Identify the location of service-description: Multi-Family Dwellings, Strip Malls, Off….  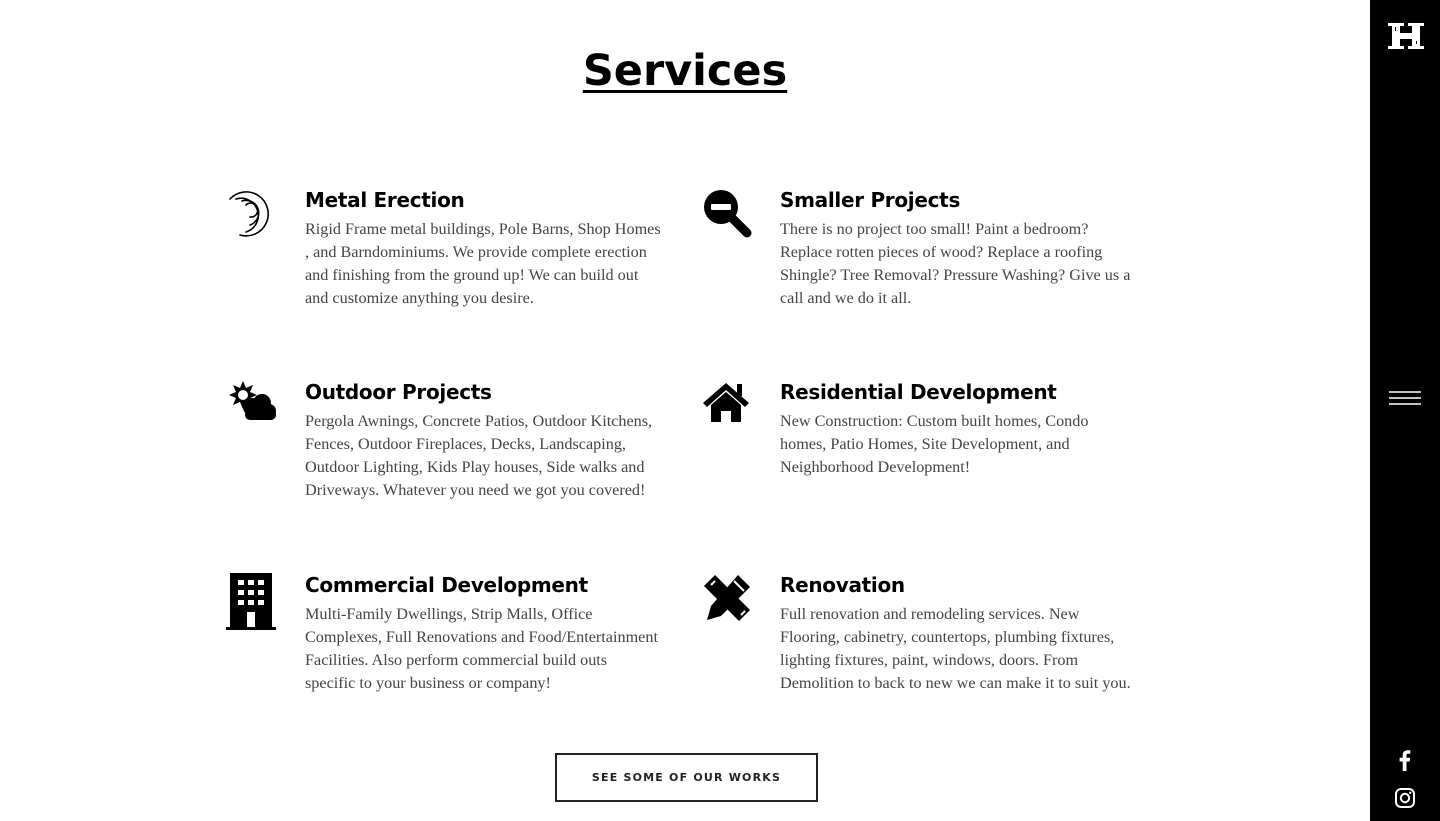
(481, 648).